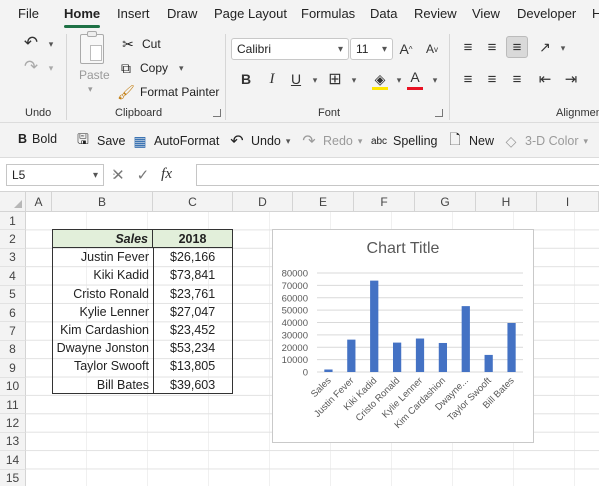 Image resolution: width=599 pixels, height=486 pixels. What do you see at coordinates (383, 13) in the screenshot?
I see `tab-data: Data` at bounding box center [383, 13].